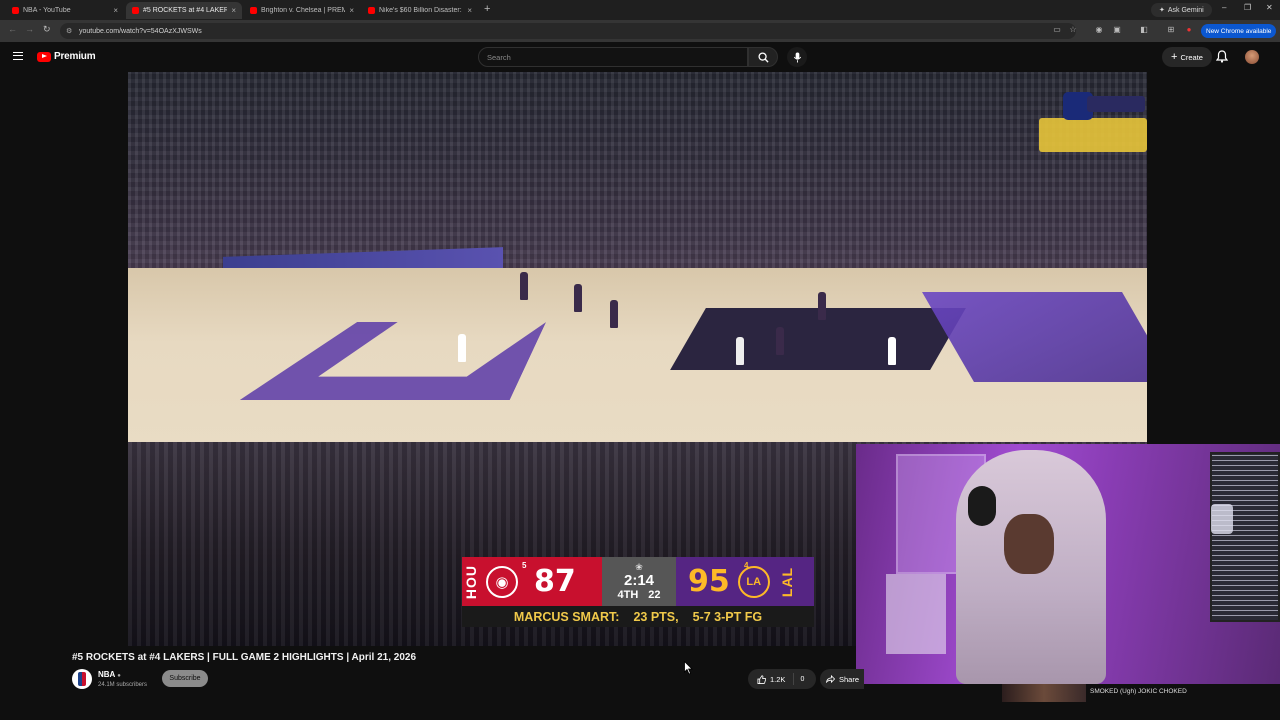 The width and height of the screenshot is (1280, 720). Describe the element at coordinates (727, 616) in the screenshot. I see `ticker-fg: 5-7 3-PT FG` at that location.